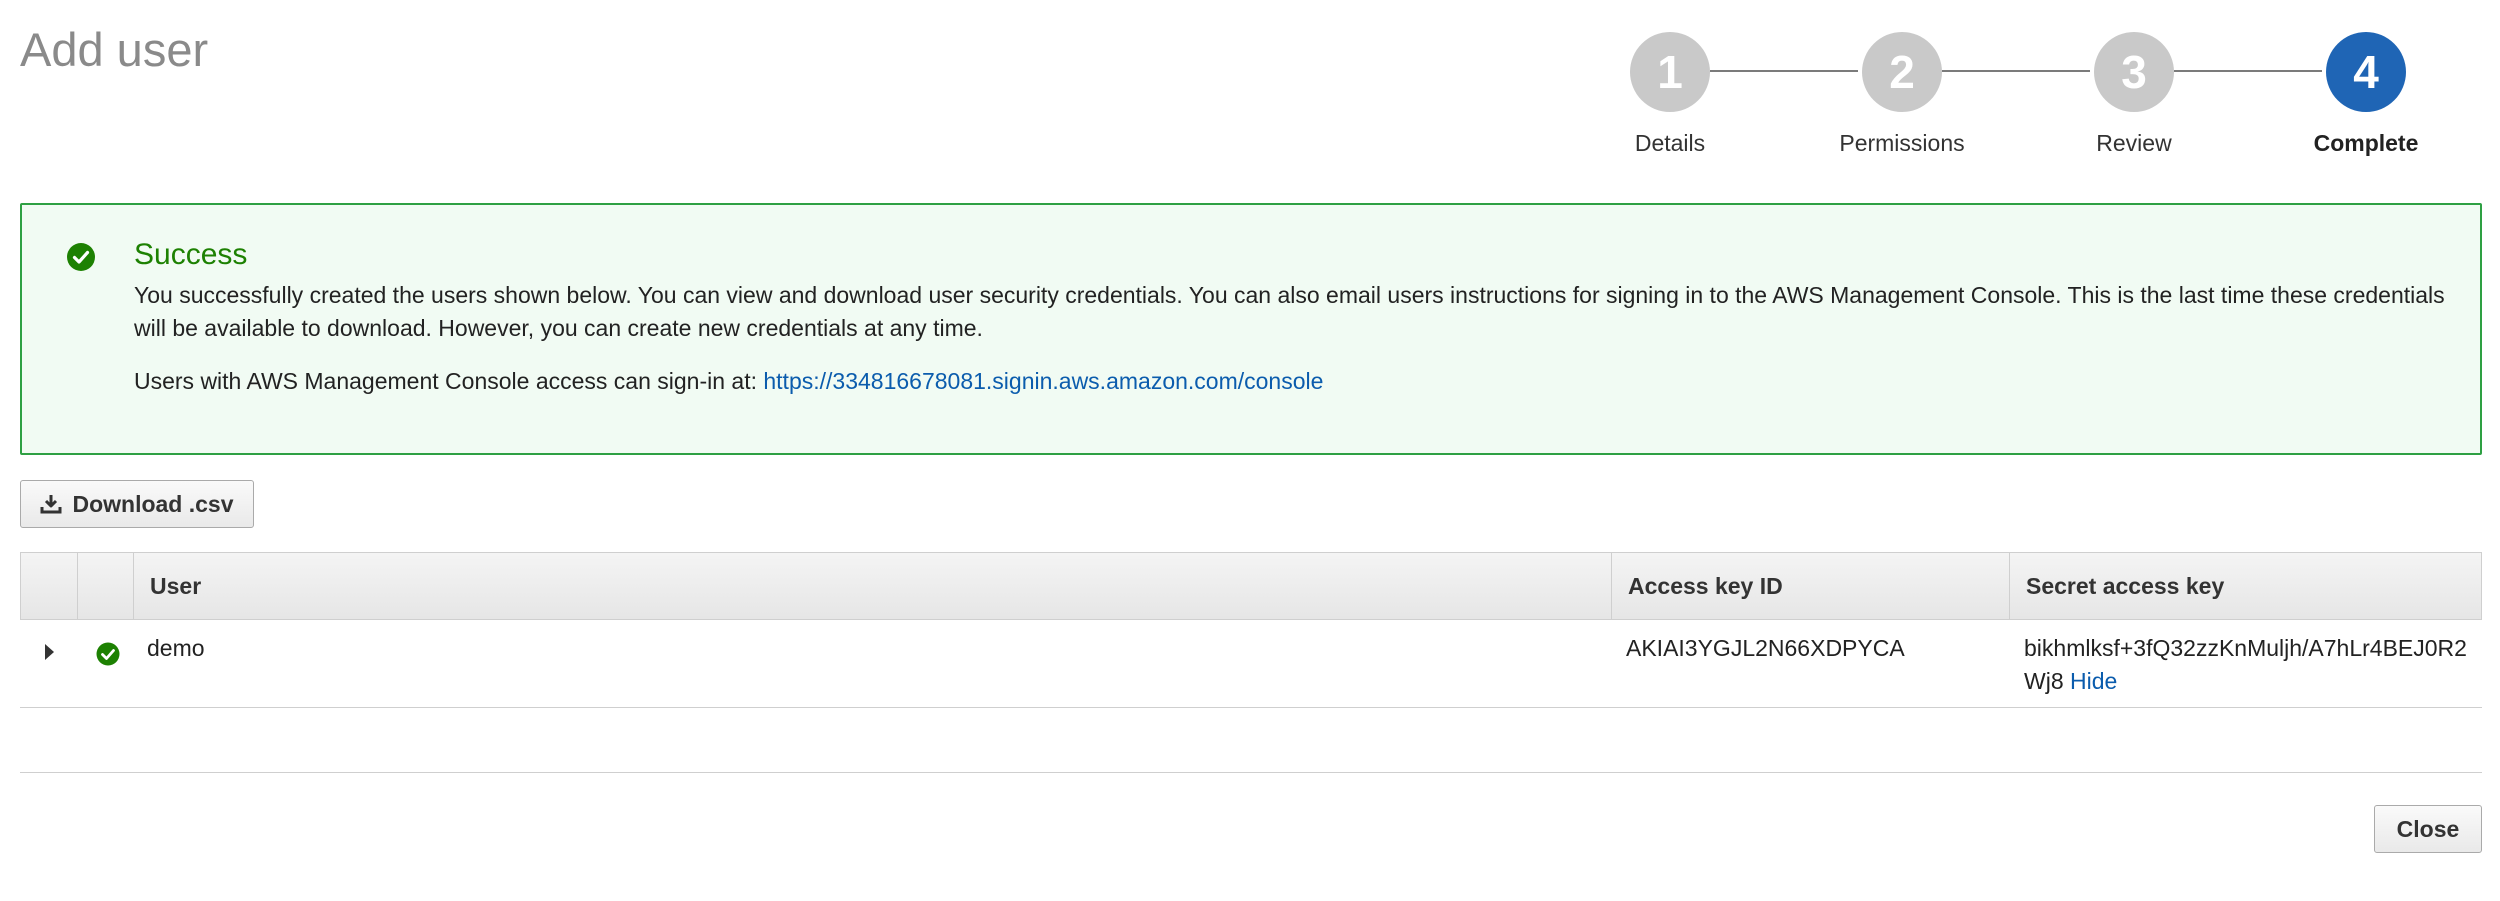  Describe the element at coordinates (2366, 72) in the screenshot. I see `step-number: 4` at that location.